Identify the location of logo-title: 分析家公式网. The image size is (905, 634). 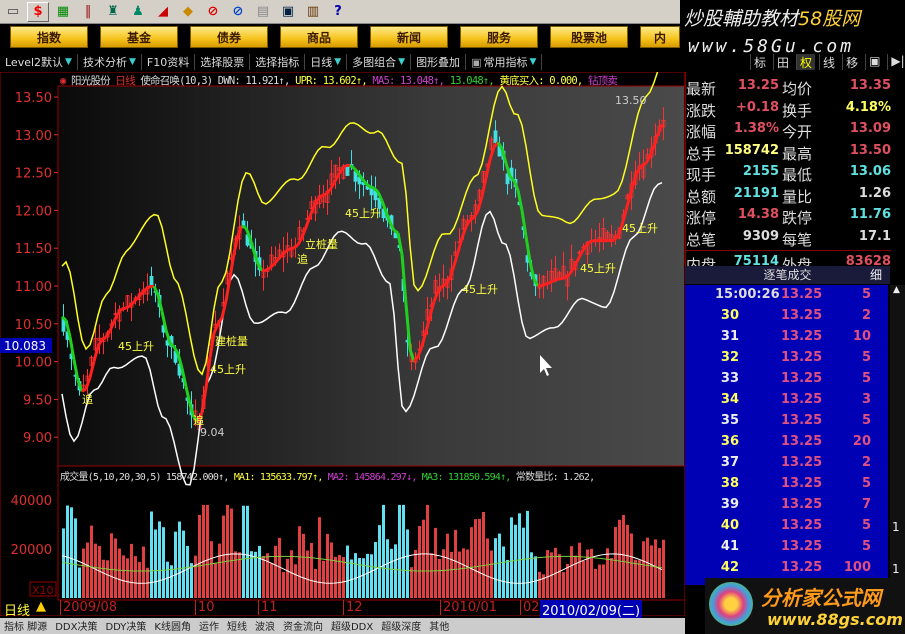
(821, 598).